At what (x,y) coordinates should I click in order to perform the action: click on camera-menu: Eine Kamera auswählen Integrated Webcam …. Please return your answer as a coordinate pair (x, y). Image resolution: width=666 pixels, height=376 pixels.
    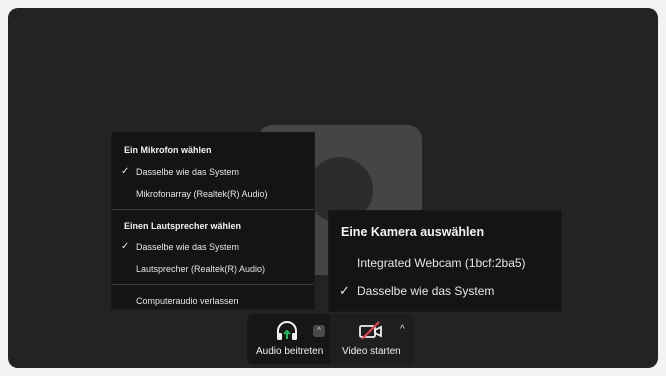
    Looking at the image, I should click on (445, 261).